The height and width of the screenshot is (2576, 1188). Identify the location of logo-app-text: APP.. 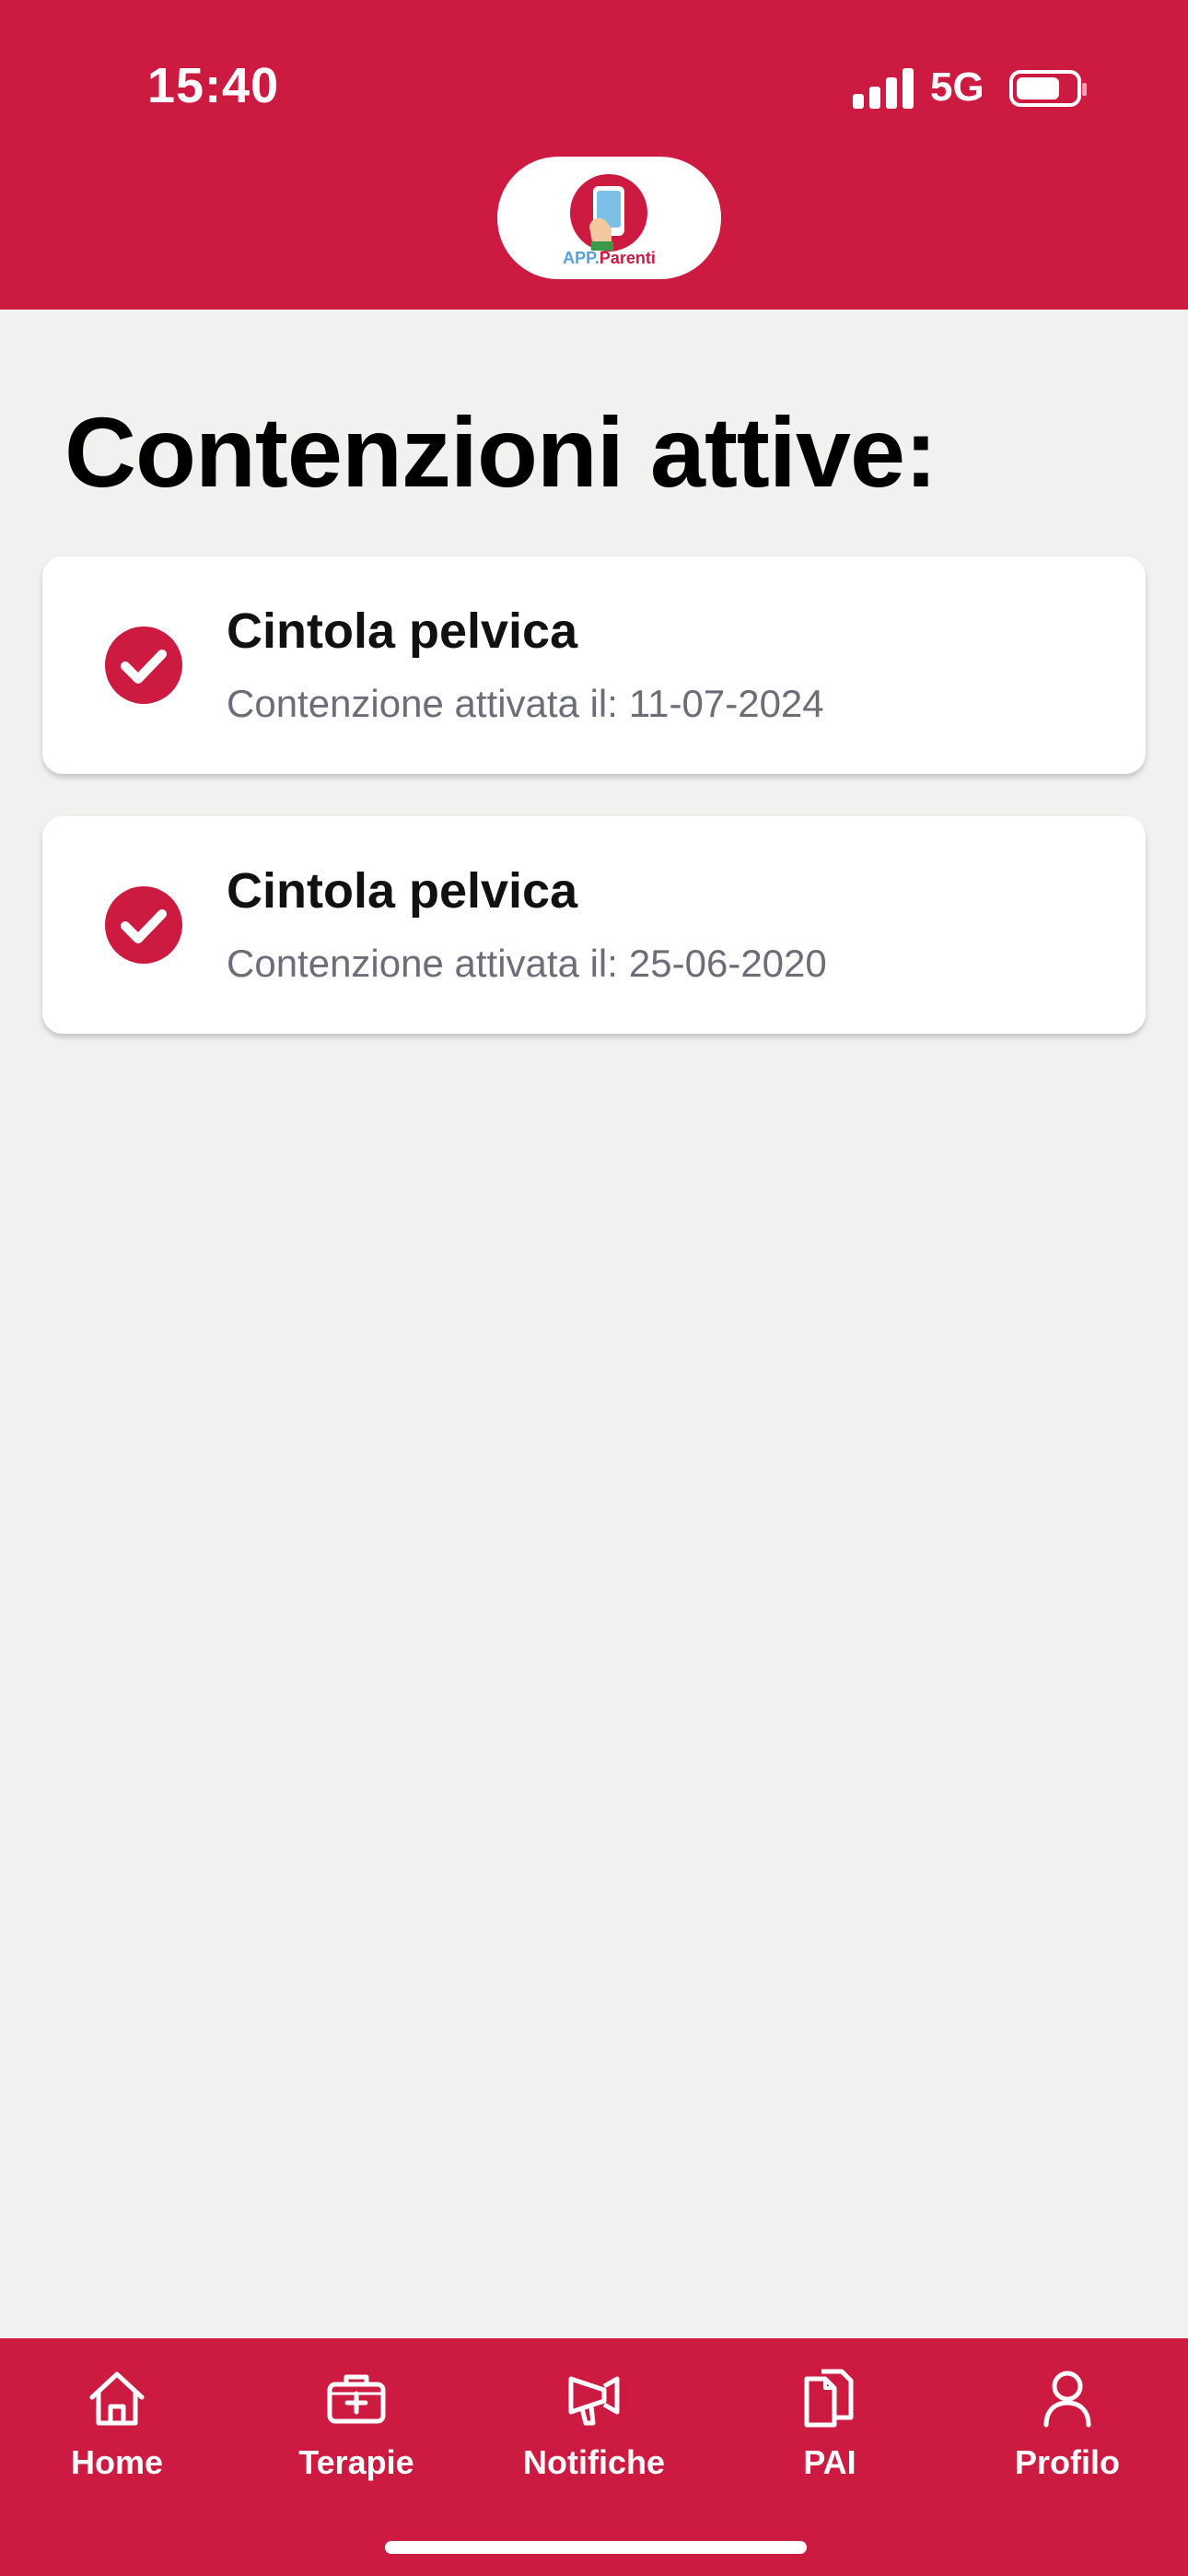
(581, 258).